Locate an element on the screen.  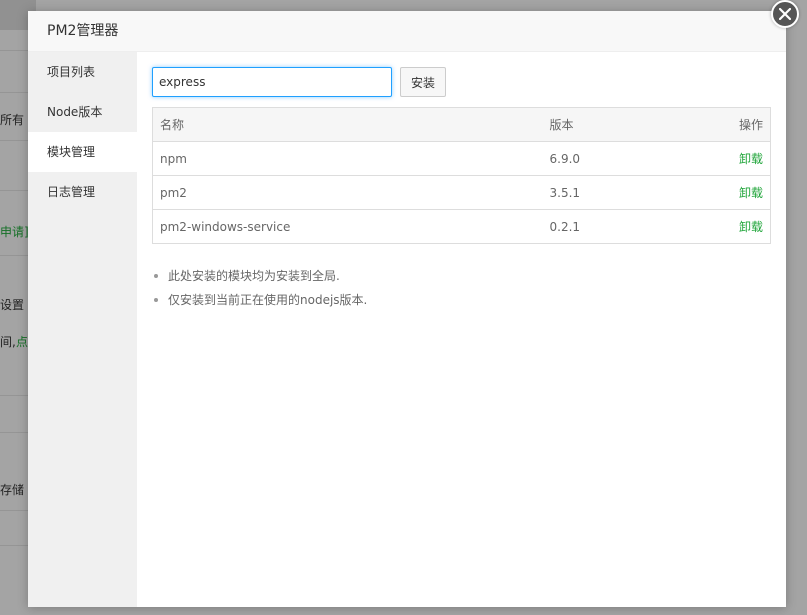
sidebar-item-project-list: 项目列表 is located at coordinates (82, 72).